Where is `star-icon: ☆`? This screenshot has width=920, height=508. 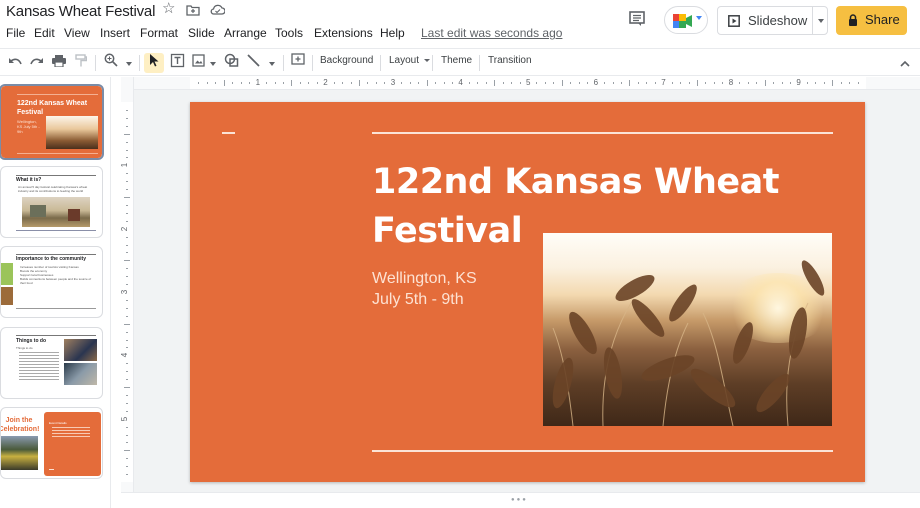 star-icon: ☆ is located at coordinates (168, 8).